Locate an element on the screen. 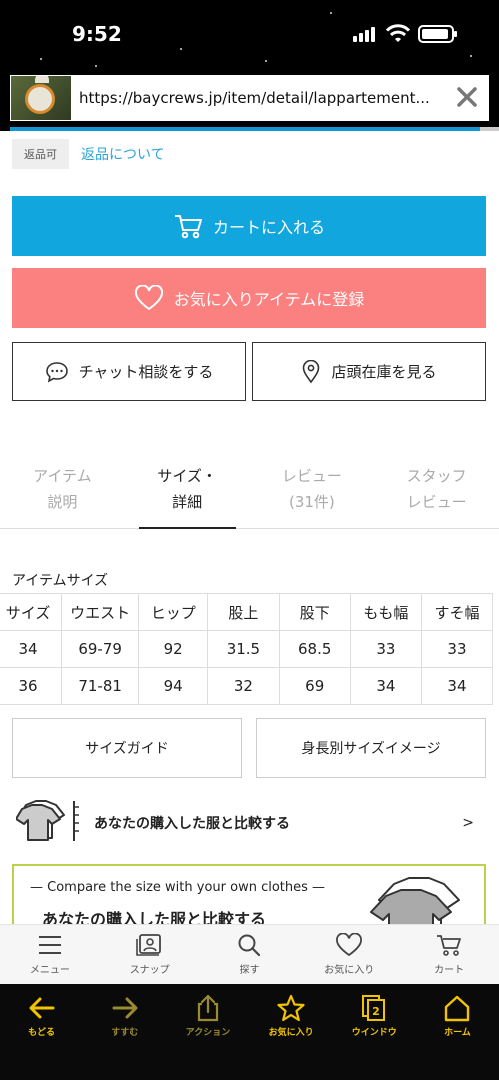  toolbar-action-button: アクション is located at coordinates (207, 1032).